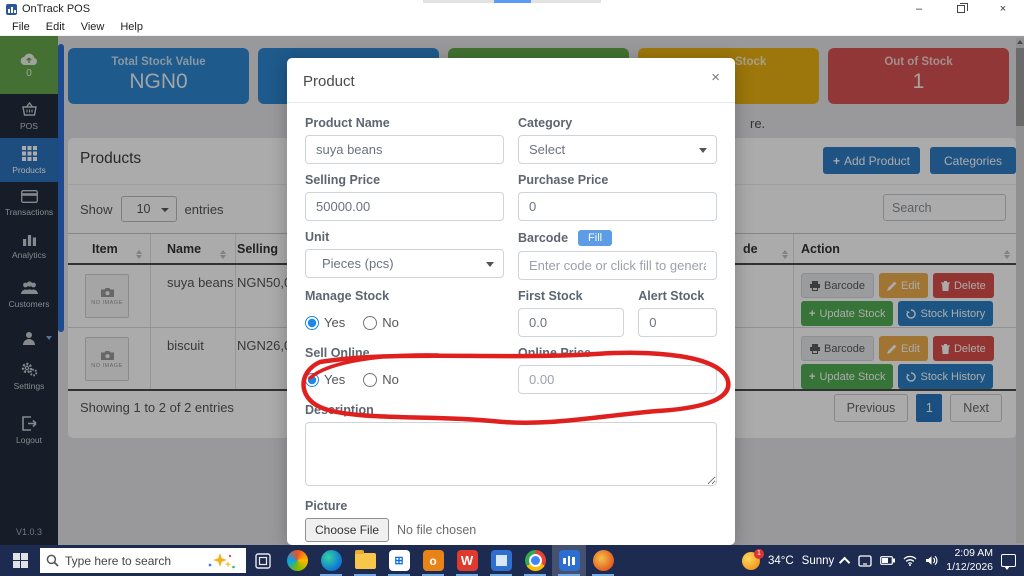 This screenshot has height=576, width=1024. Describe the element at coordinates (381, 322) in the screenshot. I see `manage-stock-no-radio: No` at that location.